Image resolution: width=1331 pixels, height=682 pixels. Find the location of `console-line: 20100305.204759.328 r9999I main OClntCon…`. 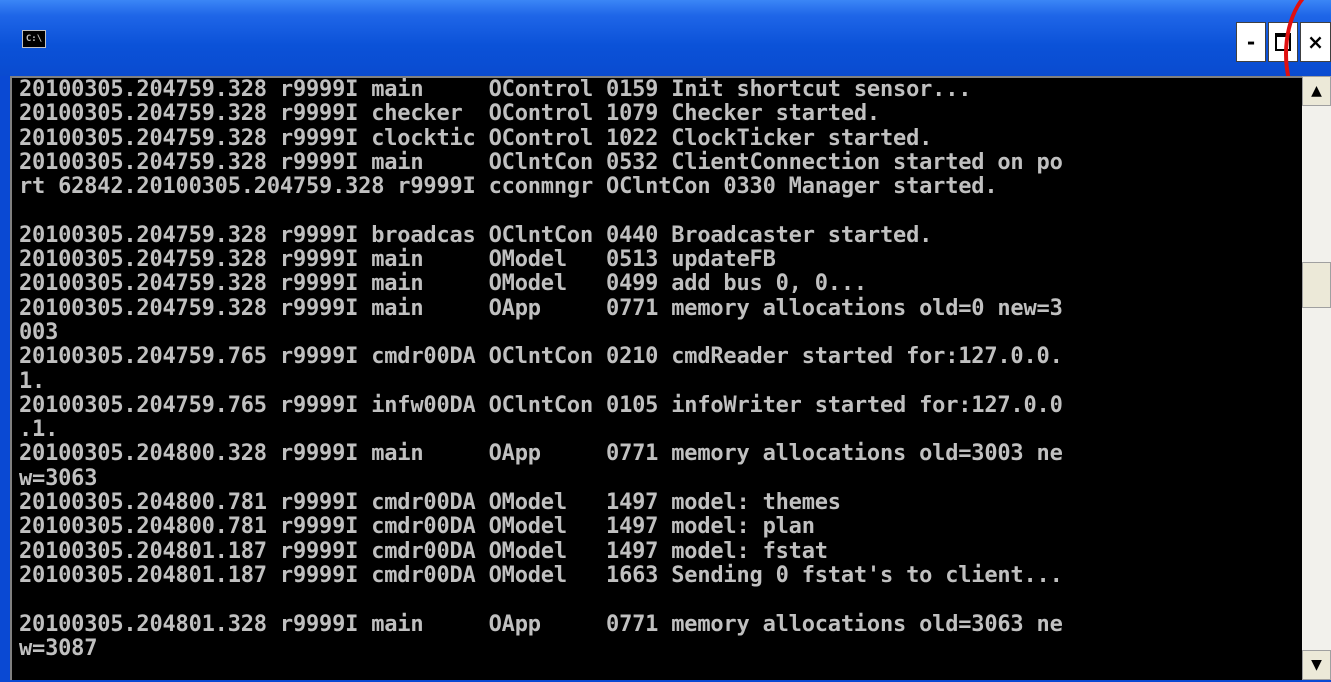

console-line: 20100305.204759.328 r9999I main OClntCon… is located at coordinates (541, 162).